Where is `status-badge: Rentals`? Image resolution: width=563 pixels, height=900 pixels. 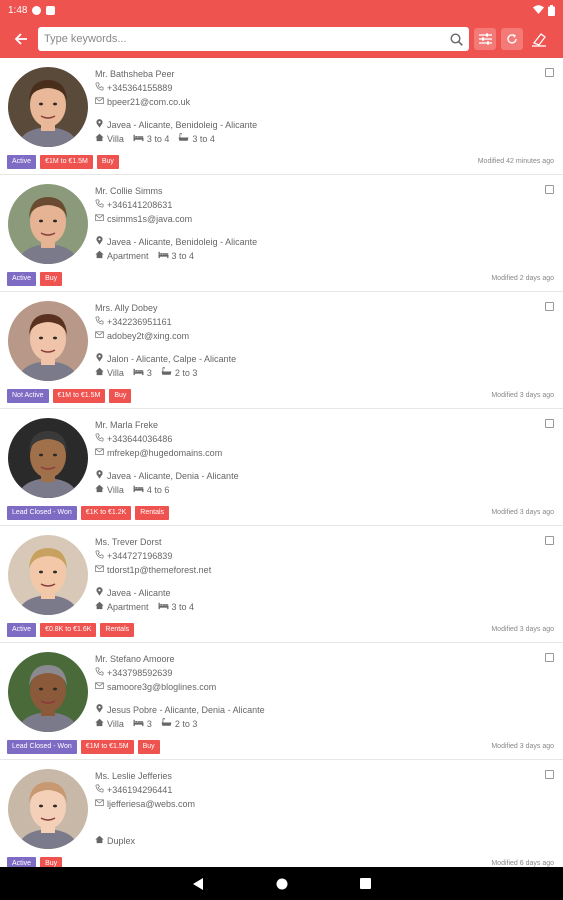
status-badge: Rentals is located at coordinates (152, 513).